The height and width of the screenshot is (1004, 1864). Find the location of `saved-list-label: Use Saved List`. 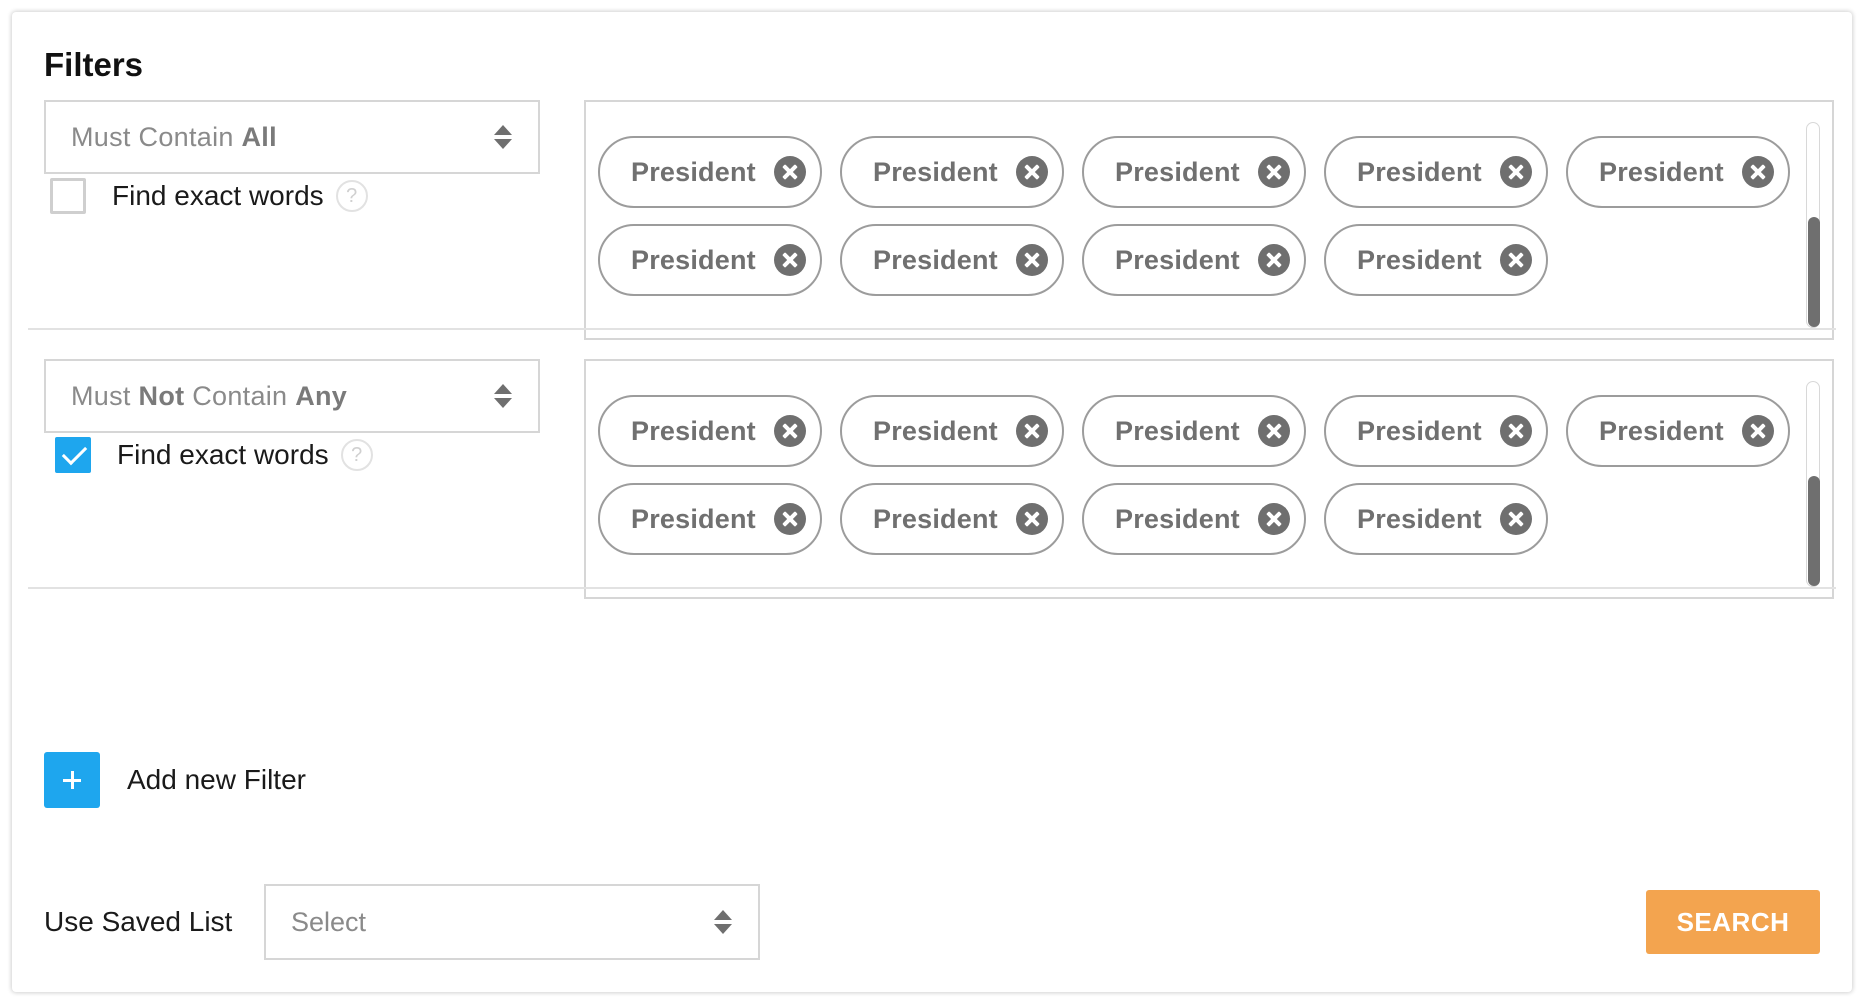

saved-list-label: Use Saved List is located at coordinates (138, 921).